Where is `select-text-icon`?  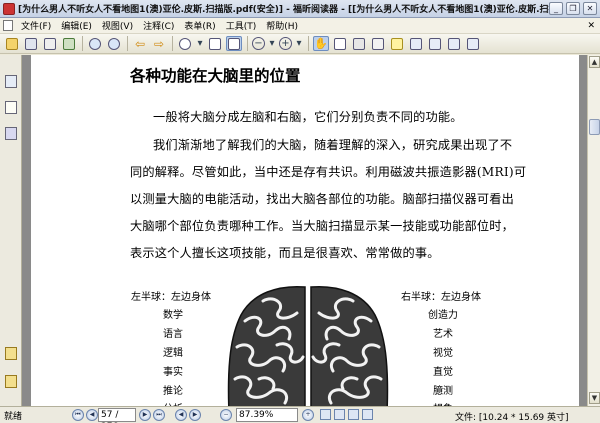
select-text-icon is located at coordinates (340, 43).